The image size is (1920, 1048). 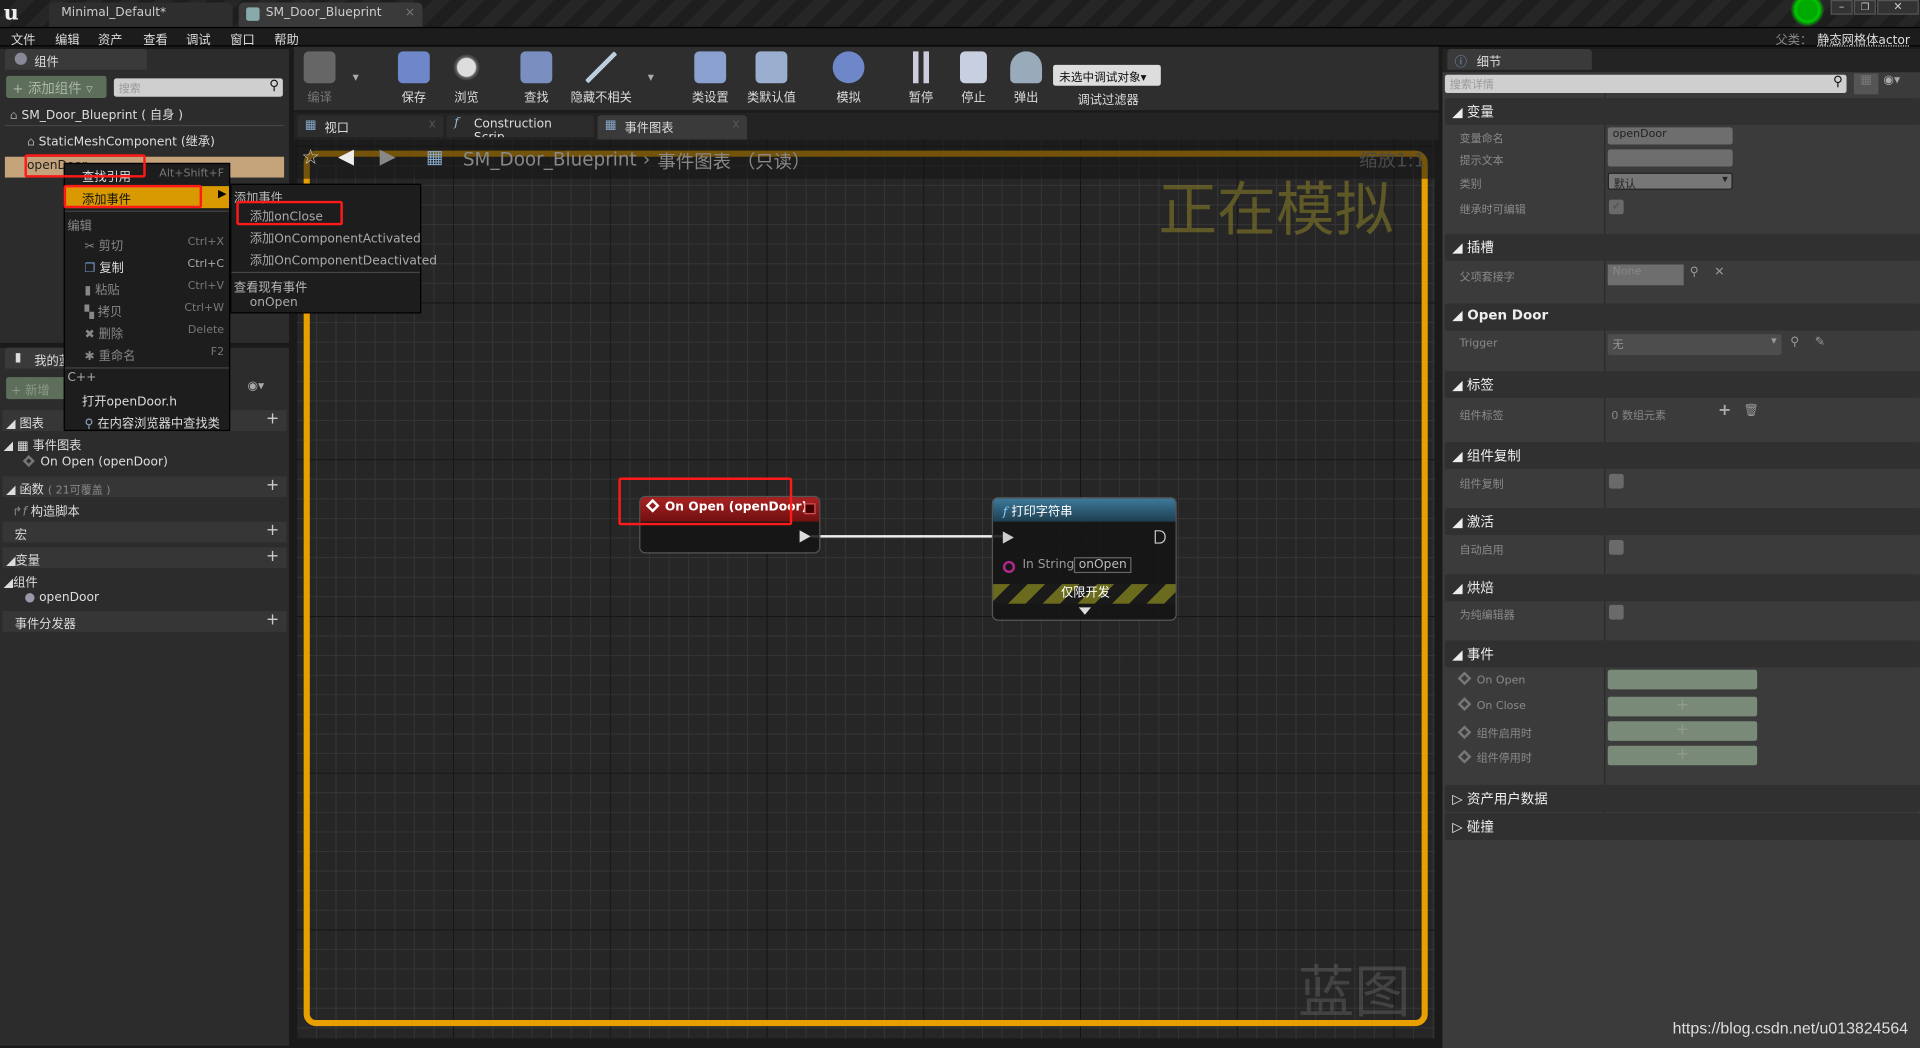 I want to click on breadcrumb-root: SM_Door_Blueprint, so click(x=550, y=159).